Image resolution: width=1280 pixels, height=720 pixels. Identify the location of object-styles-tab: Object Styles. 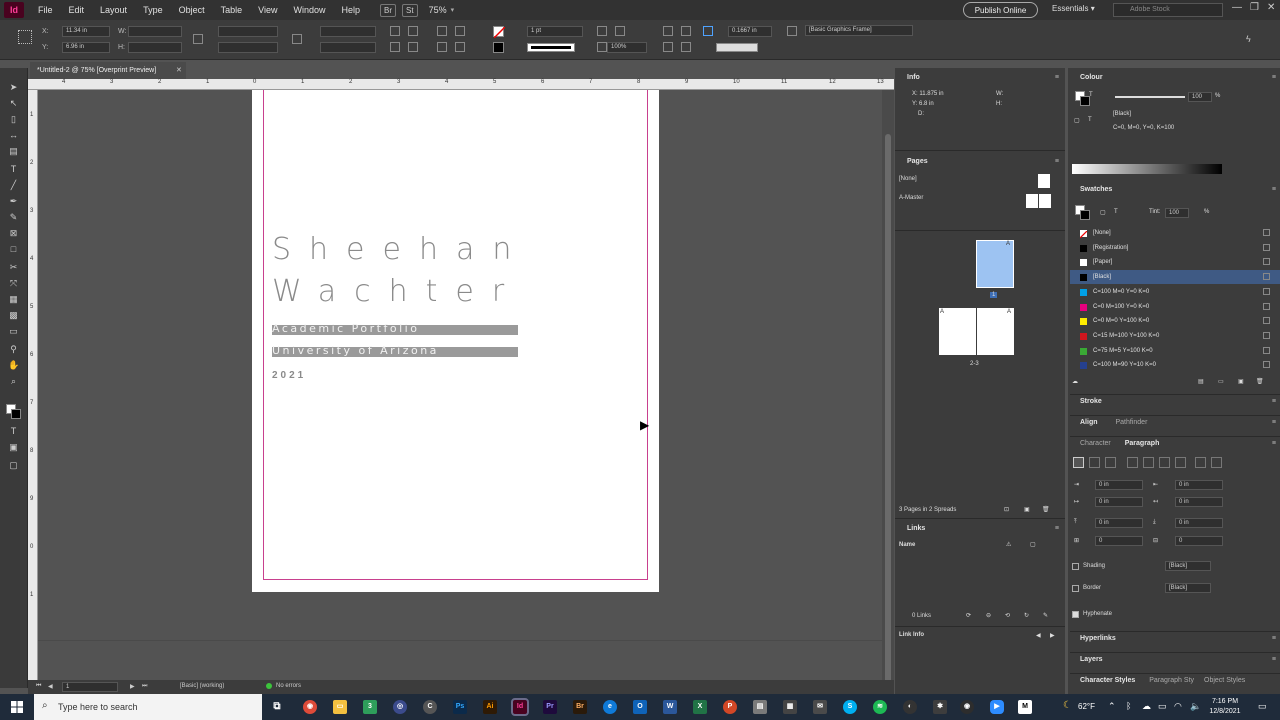
(1224, 680).